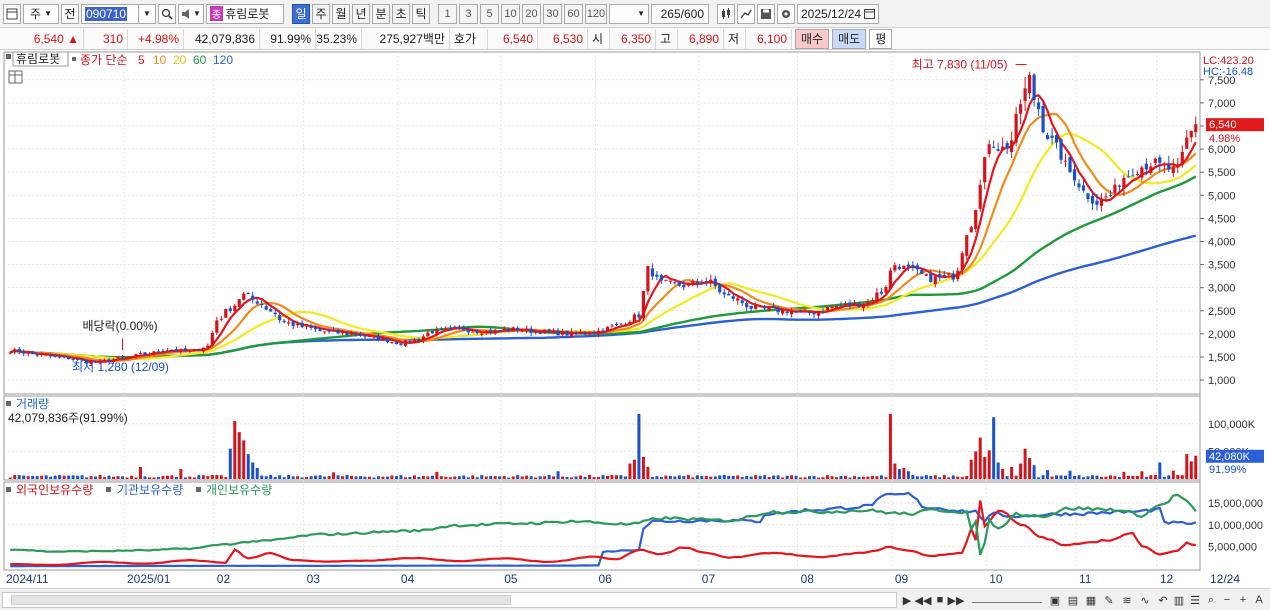 This screenshot has width=1270, height=610. Describe the element at coordinates (1243, 600) in the screenshot. I see `zoom-in-icon: +` at that location.